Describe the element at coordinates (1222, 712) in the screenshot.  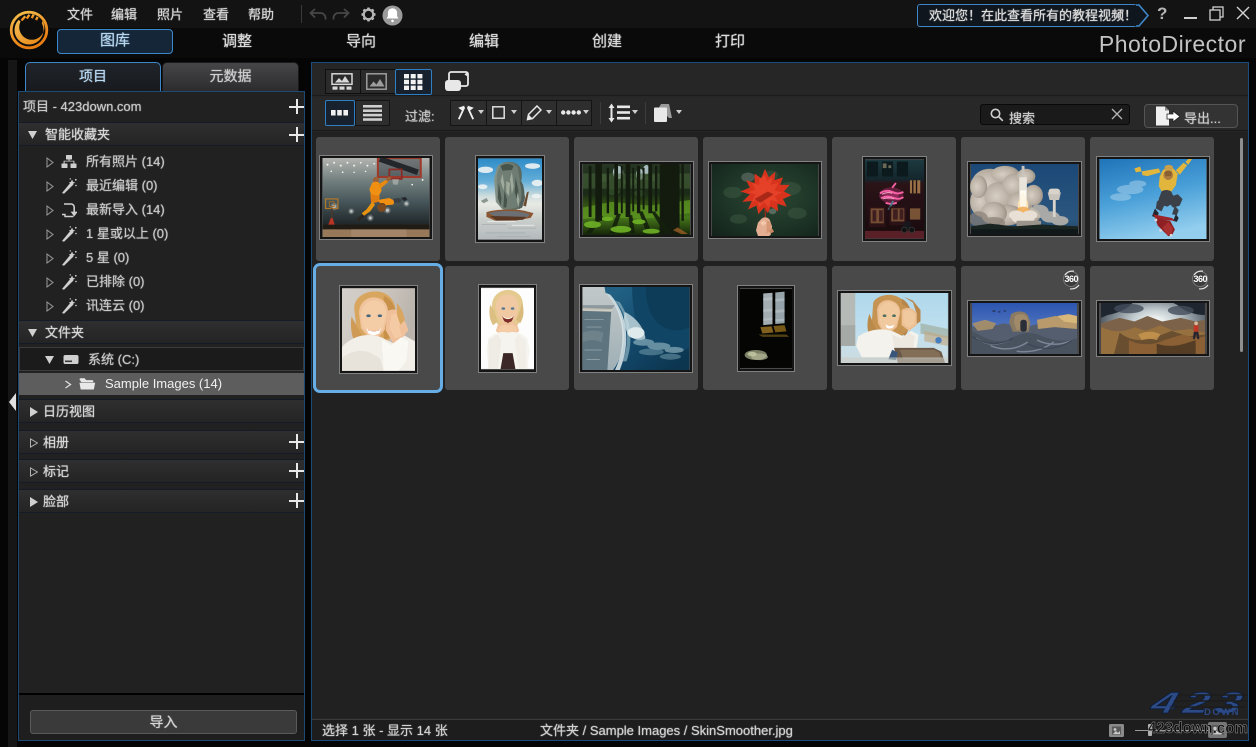
I see `svg-text: DOWN` at that location.